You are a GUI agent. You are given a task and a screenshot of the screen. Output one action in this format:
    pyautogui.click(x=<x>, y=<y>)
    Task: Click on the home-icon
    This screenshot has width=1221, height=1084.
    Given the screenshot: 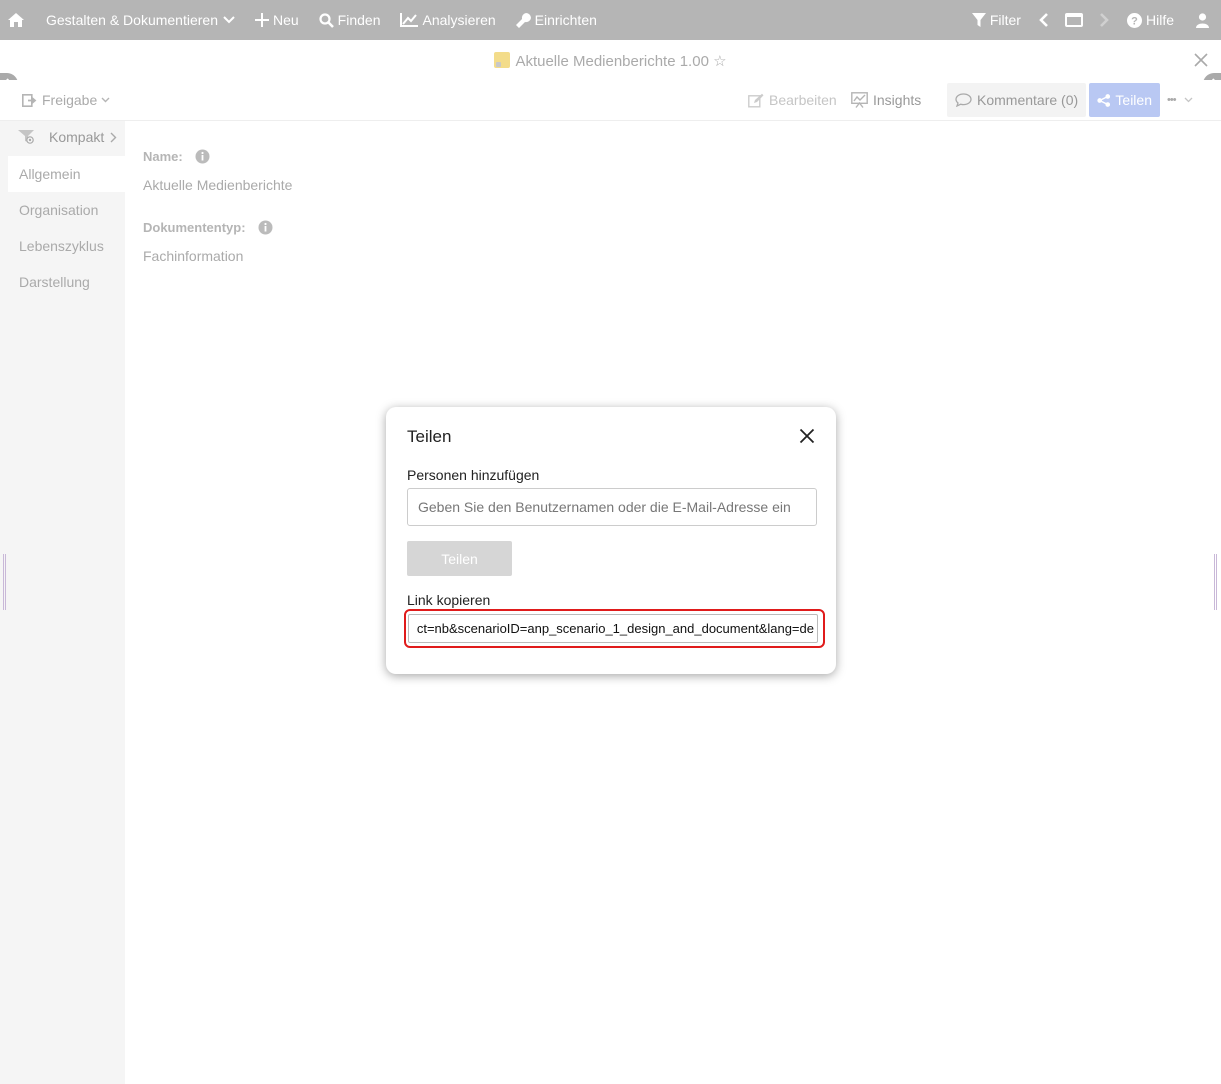 What is the action you would take?
    pyautogui.click(x=16, y=20)
    